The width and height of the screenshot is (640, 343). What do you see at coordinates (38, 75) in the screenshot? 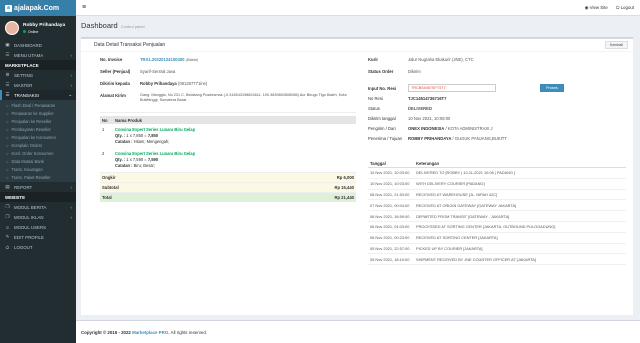
I see `sidebar-item-setting: ⚙ SETTING ‹` at bounding box center [38, 75].